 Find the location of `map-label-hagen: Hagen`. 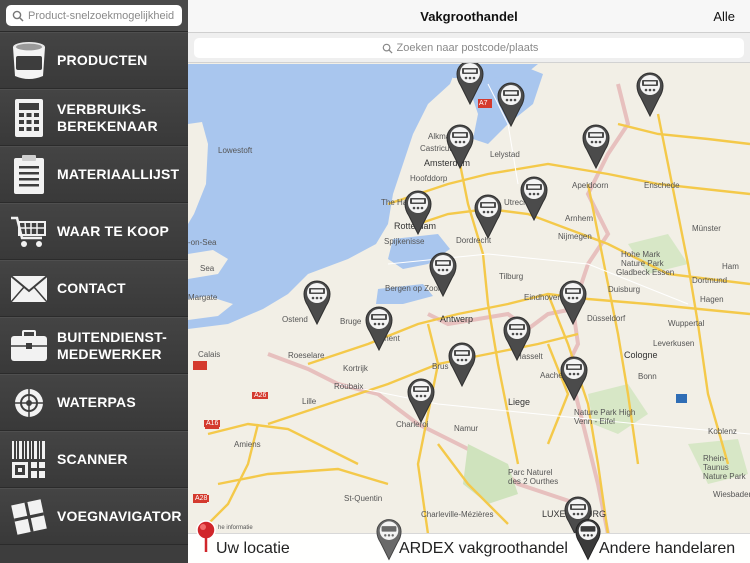

map-label-hagen: Hagen is located at coordinates (712, 299).